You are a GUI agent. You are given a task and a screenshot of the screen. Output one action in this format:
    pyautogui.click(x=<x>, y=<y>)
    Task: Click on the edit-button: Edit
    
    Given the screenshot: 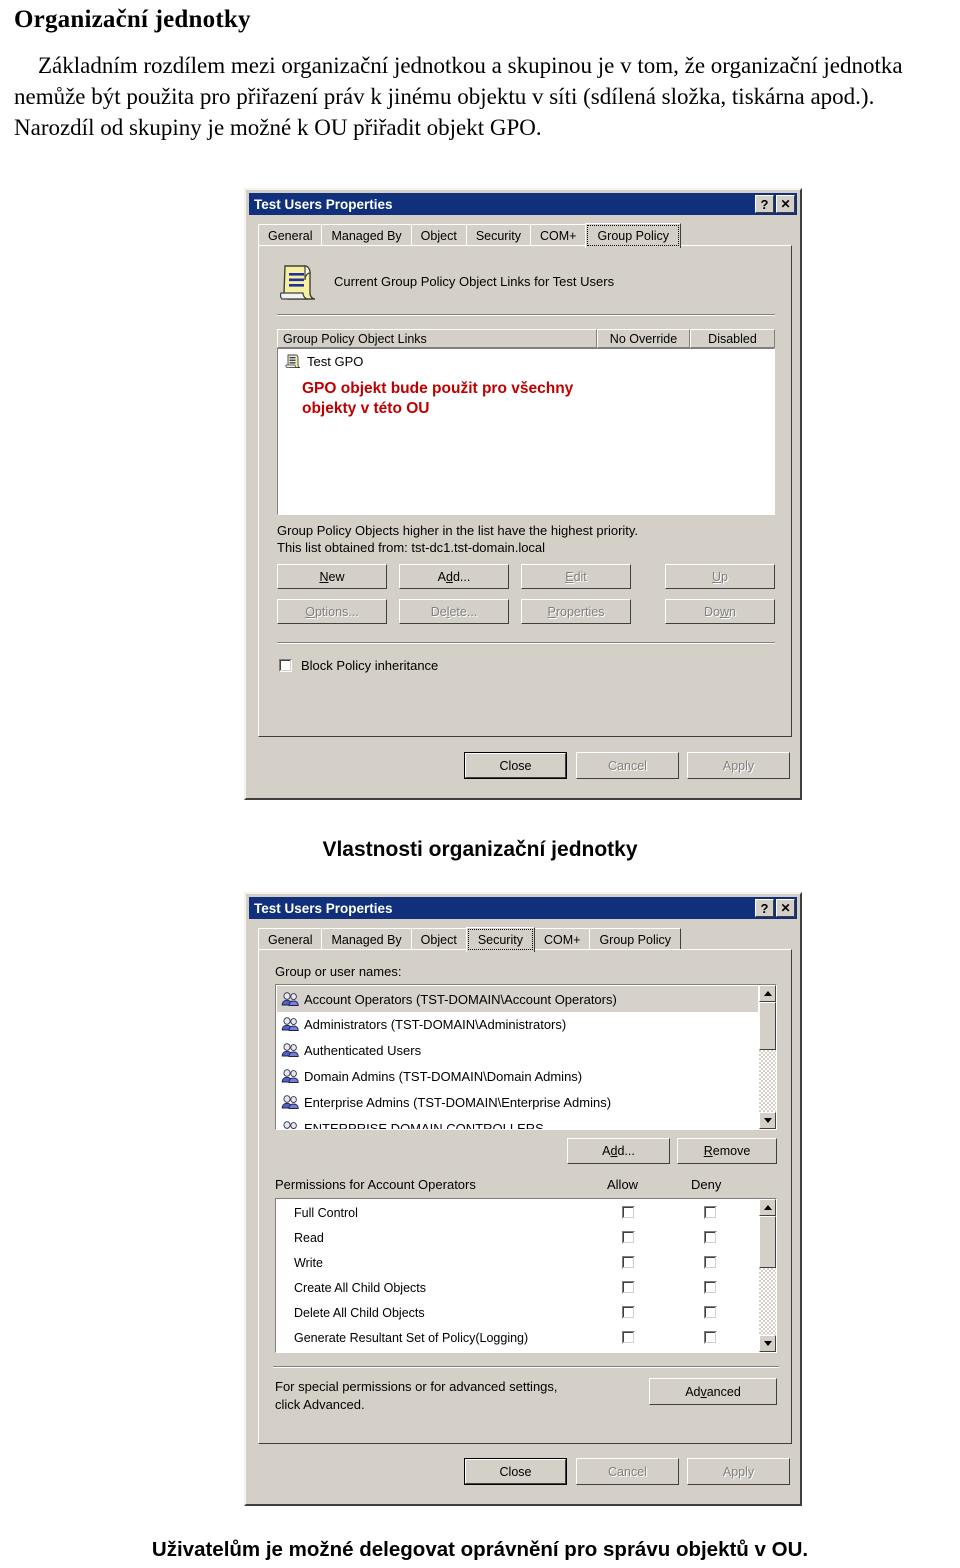 What is the action you would take?
    pyautogui.click(x=576, y=576)
    